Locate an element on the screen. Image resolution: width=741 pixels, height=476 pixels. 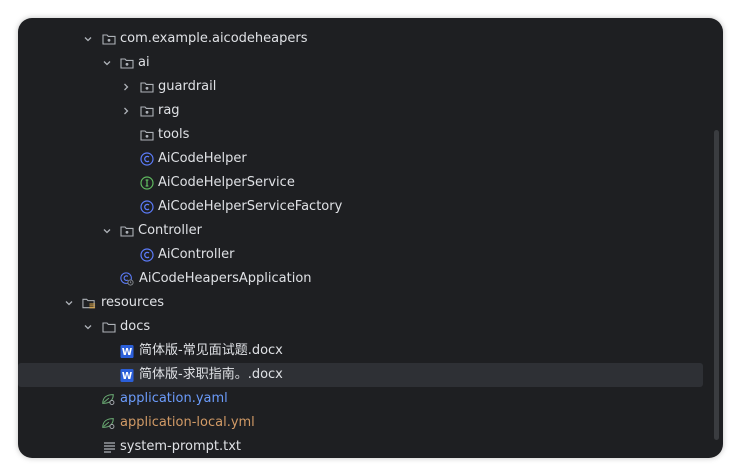
vertical-scrollbar is located at coordinates (716, 285).